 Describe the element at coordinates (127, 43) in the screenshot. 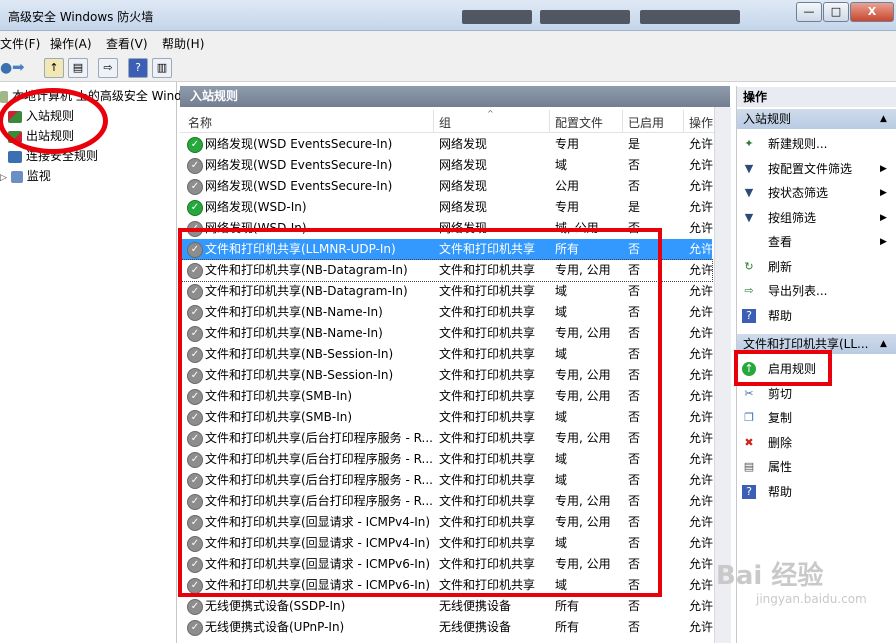

I see `menu-view: 查看(V)` at that location.